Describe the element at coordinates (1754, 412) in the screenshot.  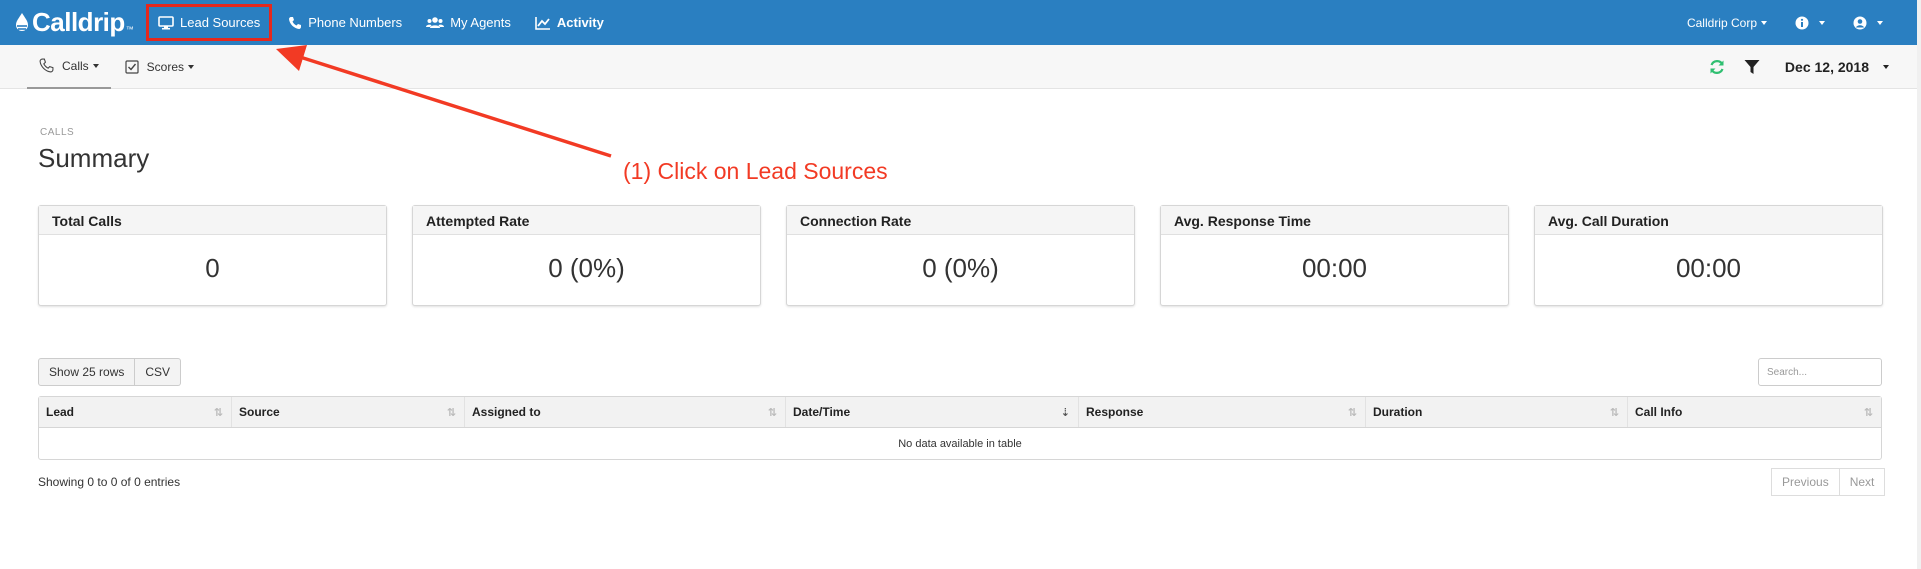
I see `column-header-call-info: Call Info ⇅` at that location.